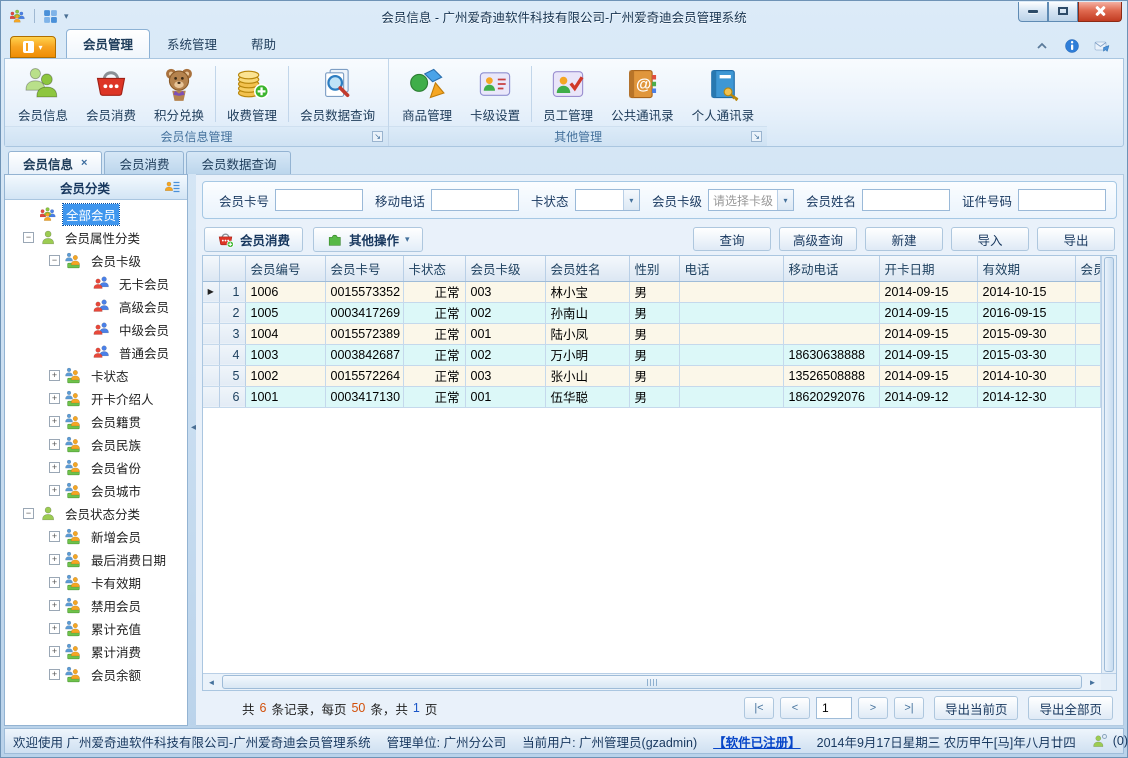  Describe the element at coordinates (364, 397) in the screenshot. I see `table-cell: 0003417130` at that location.